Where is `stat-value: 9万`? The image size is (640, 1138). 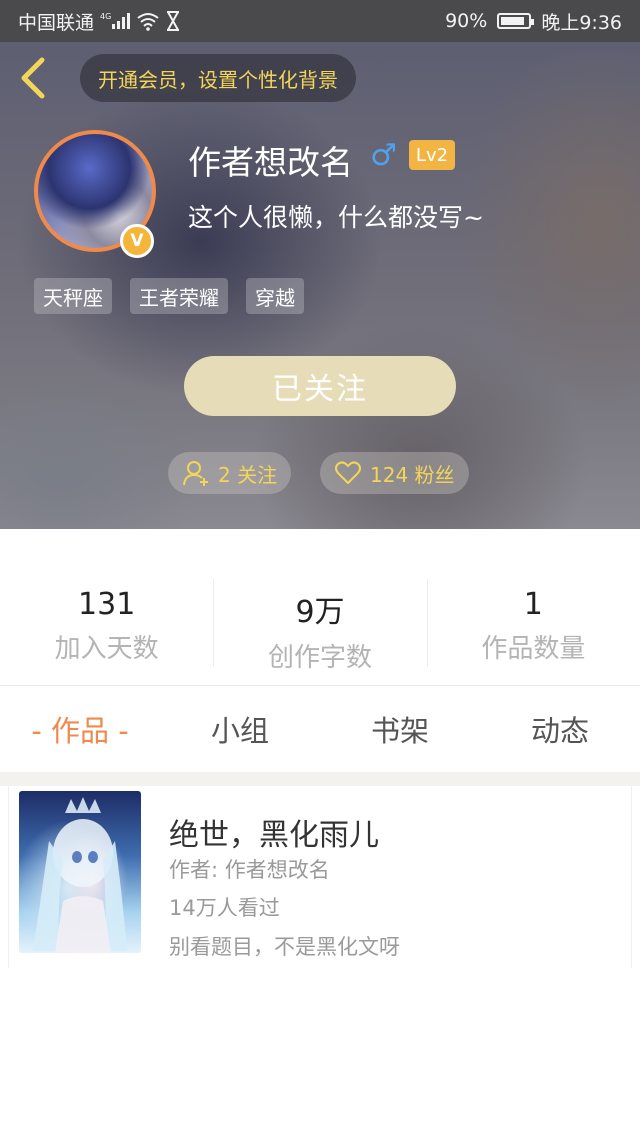 stat-value: 9万 is located at coordinates (320, 612).